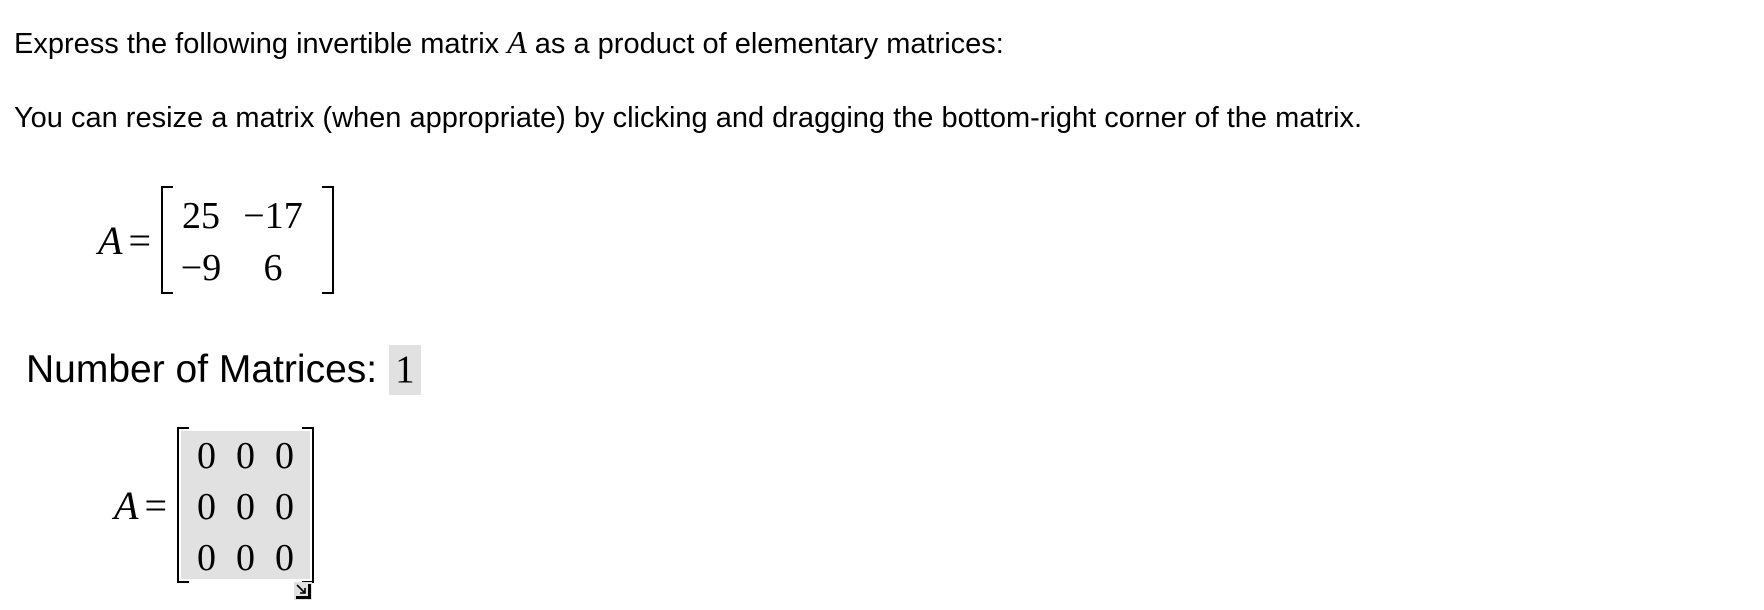  Describe the element at coordinates (284, 507) in the screenshot. I see `answer-cell-r2c3: 0` at that location.